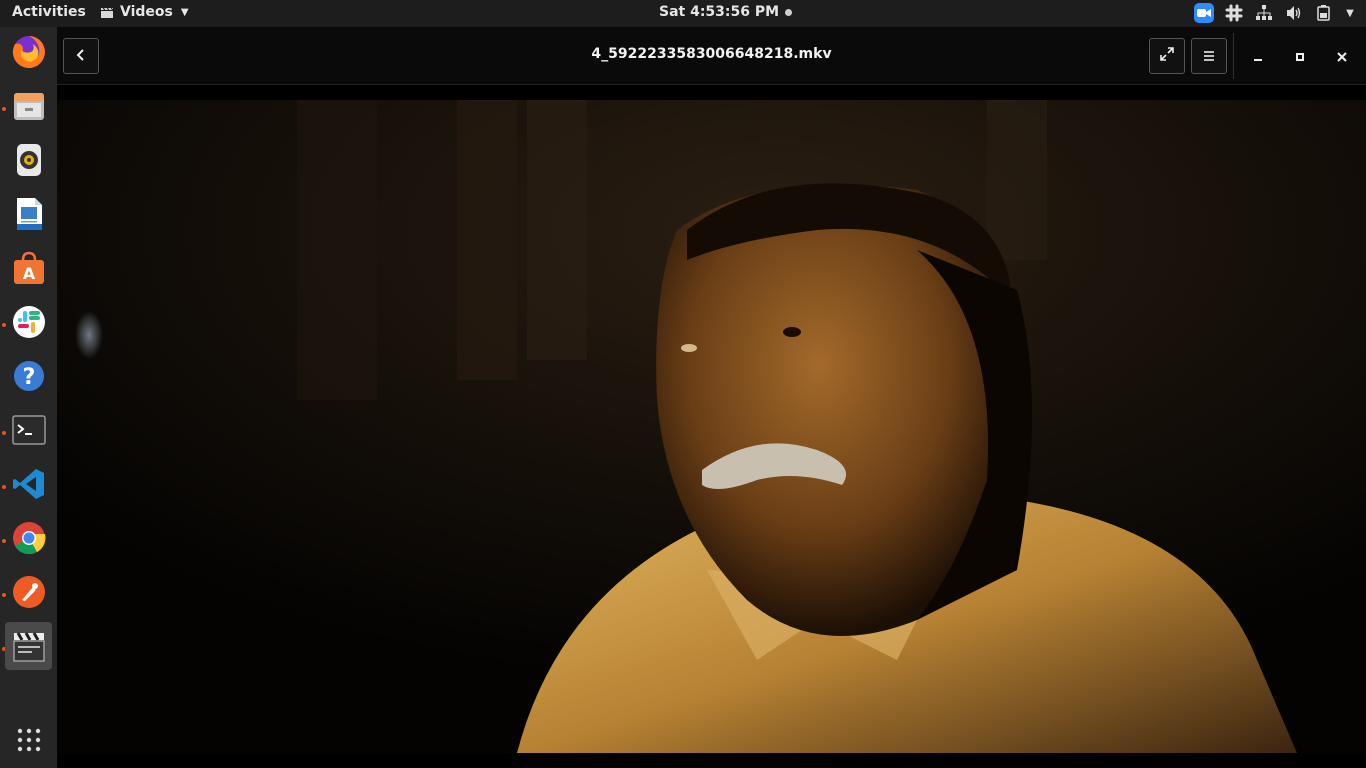 The image size is (1366, 768). I want to click on app-menu-label: Videos, so click(146, 12).